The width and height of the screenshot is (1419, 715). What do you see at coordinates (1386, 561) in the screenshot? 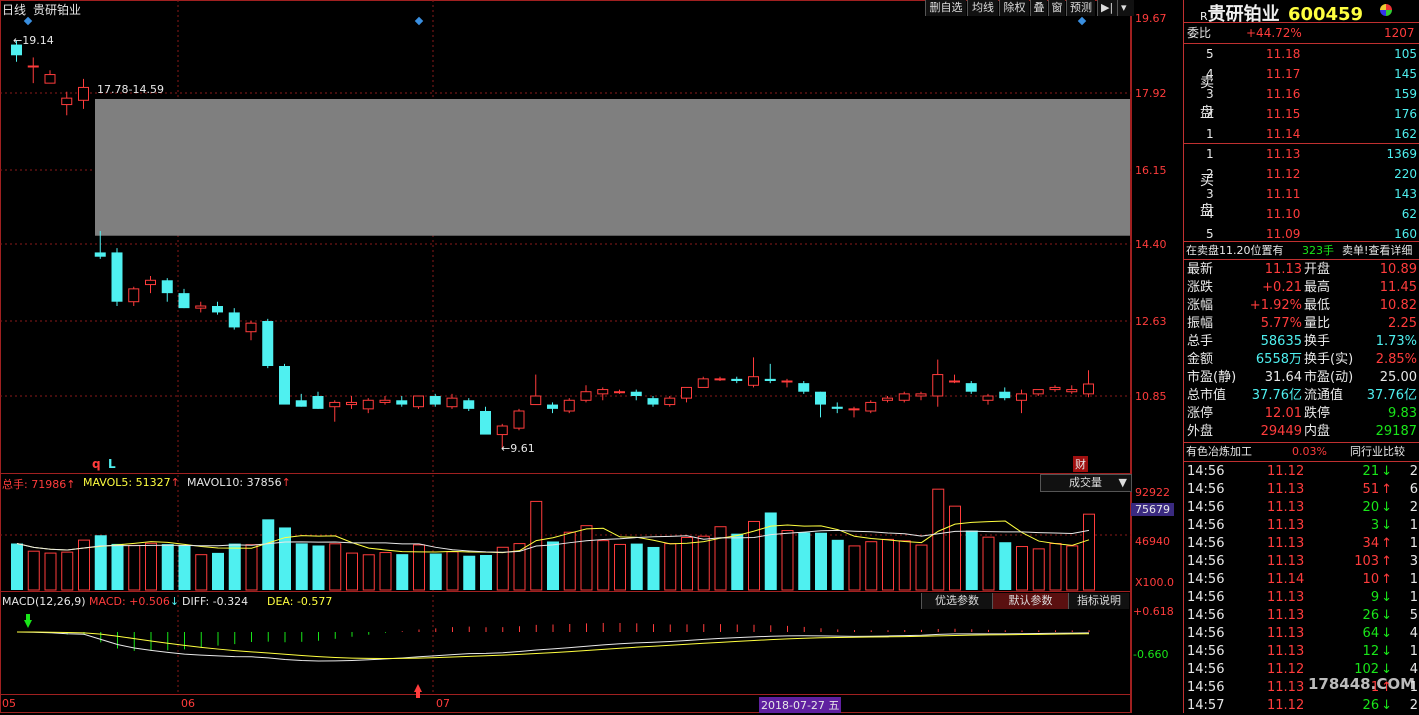
I see `arrow-up-icon: ↑` at bounding box center [1386, 561].